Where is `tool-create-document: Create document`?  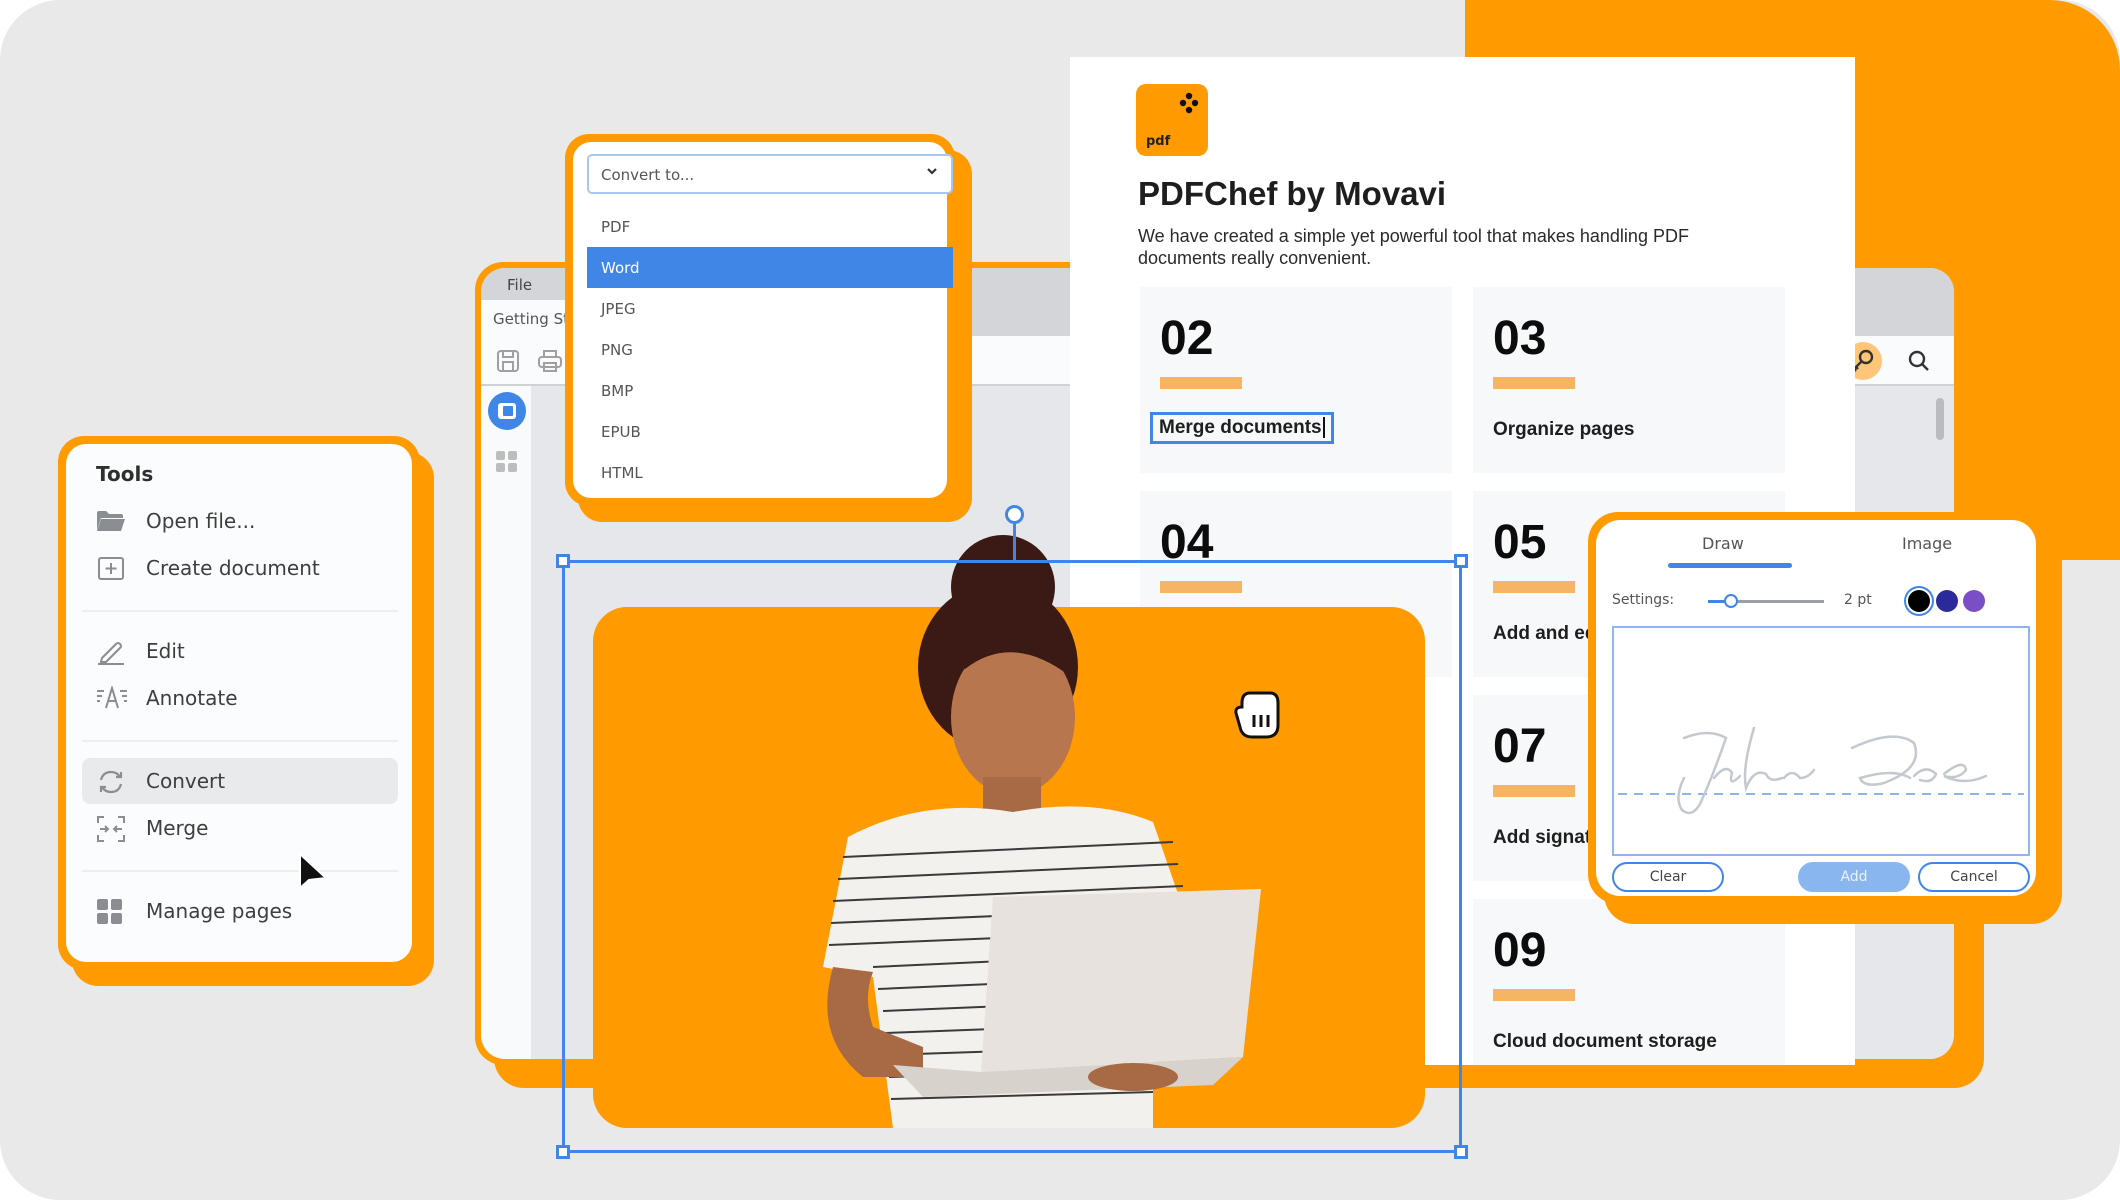 tool-create-document: Create document is located at coordinates (240, 568).